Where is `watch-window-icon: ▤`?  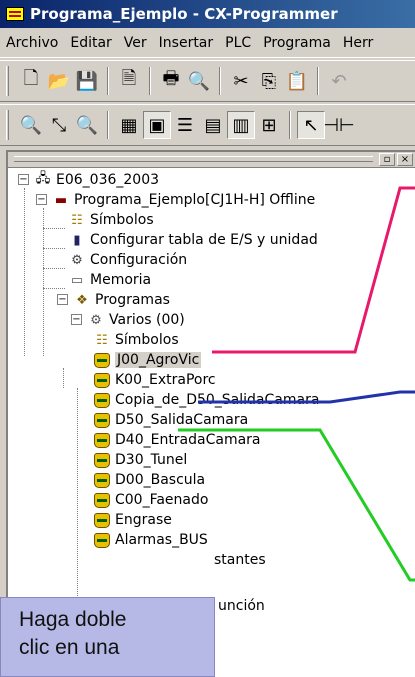 watch-window-icon: ▤ is located at coordinates (213, 125).